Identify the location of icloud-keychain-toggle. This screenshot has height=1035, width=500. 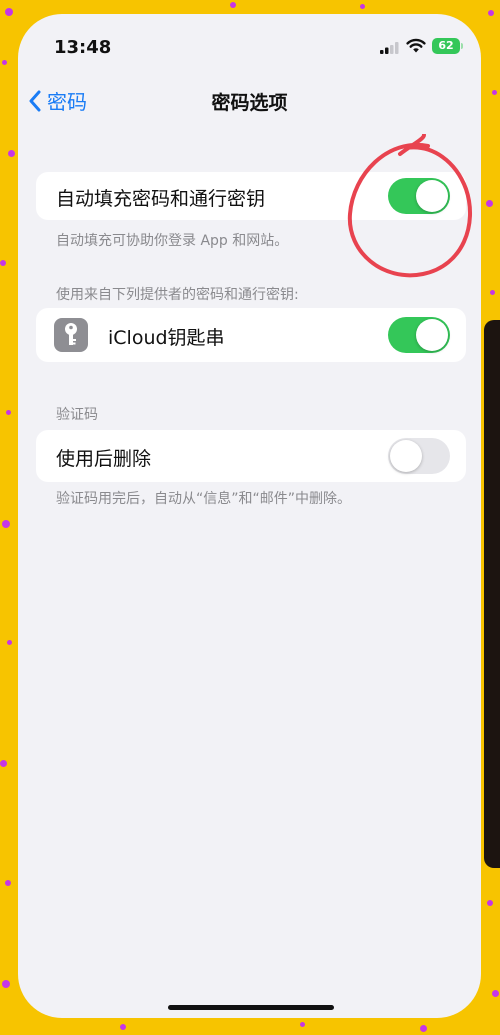
(419, 335).